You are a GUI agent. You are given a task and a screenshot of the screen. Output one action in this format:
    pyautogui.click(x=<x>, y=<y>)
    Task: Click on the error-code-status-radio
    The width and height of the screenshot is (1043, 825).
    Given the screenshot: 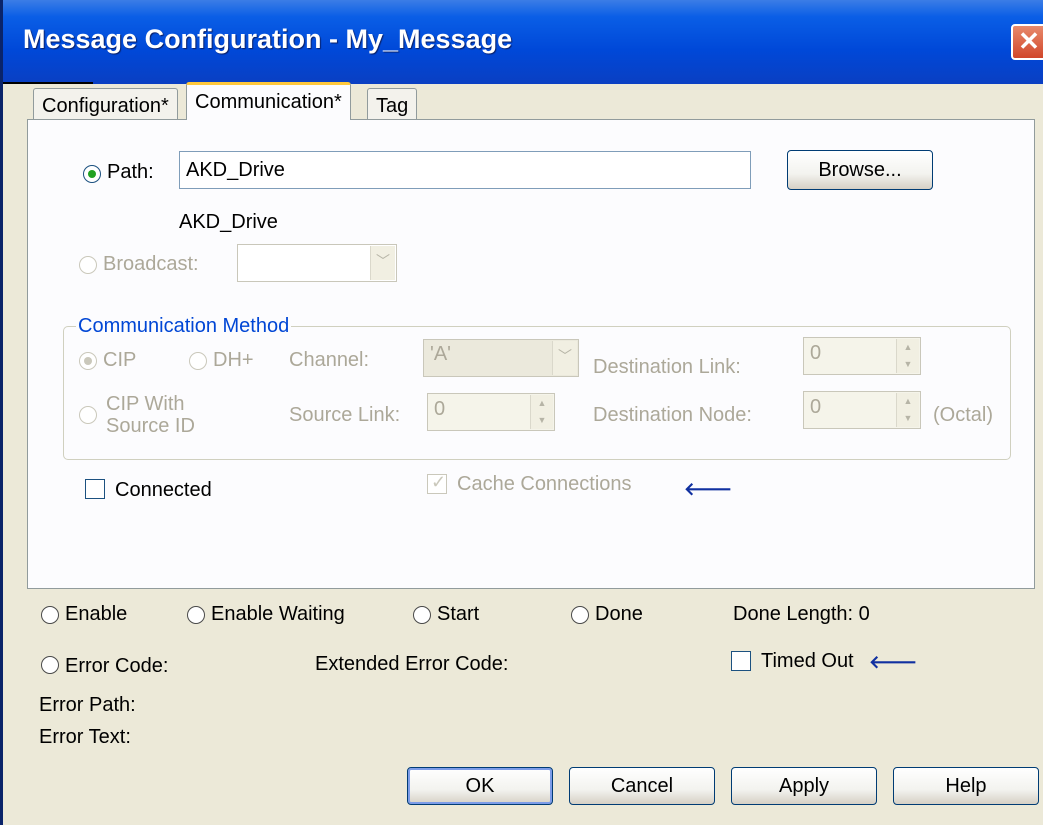 What is the action you would take?
    pyautogui.click(x=50, y=665)
    